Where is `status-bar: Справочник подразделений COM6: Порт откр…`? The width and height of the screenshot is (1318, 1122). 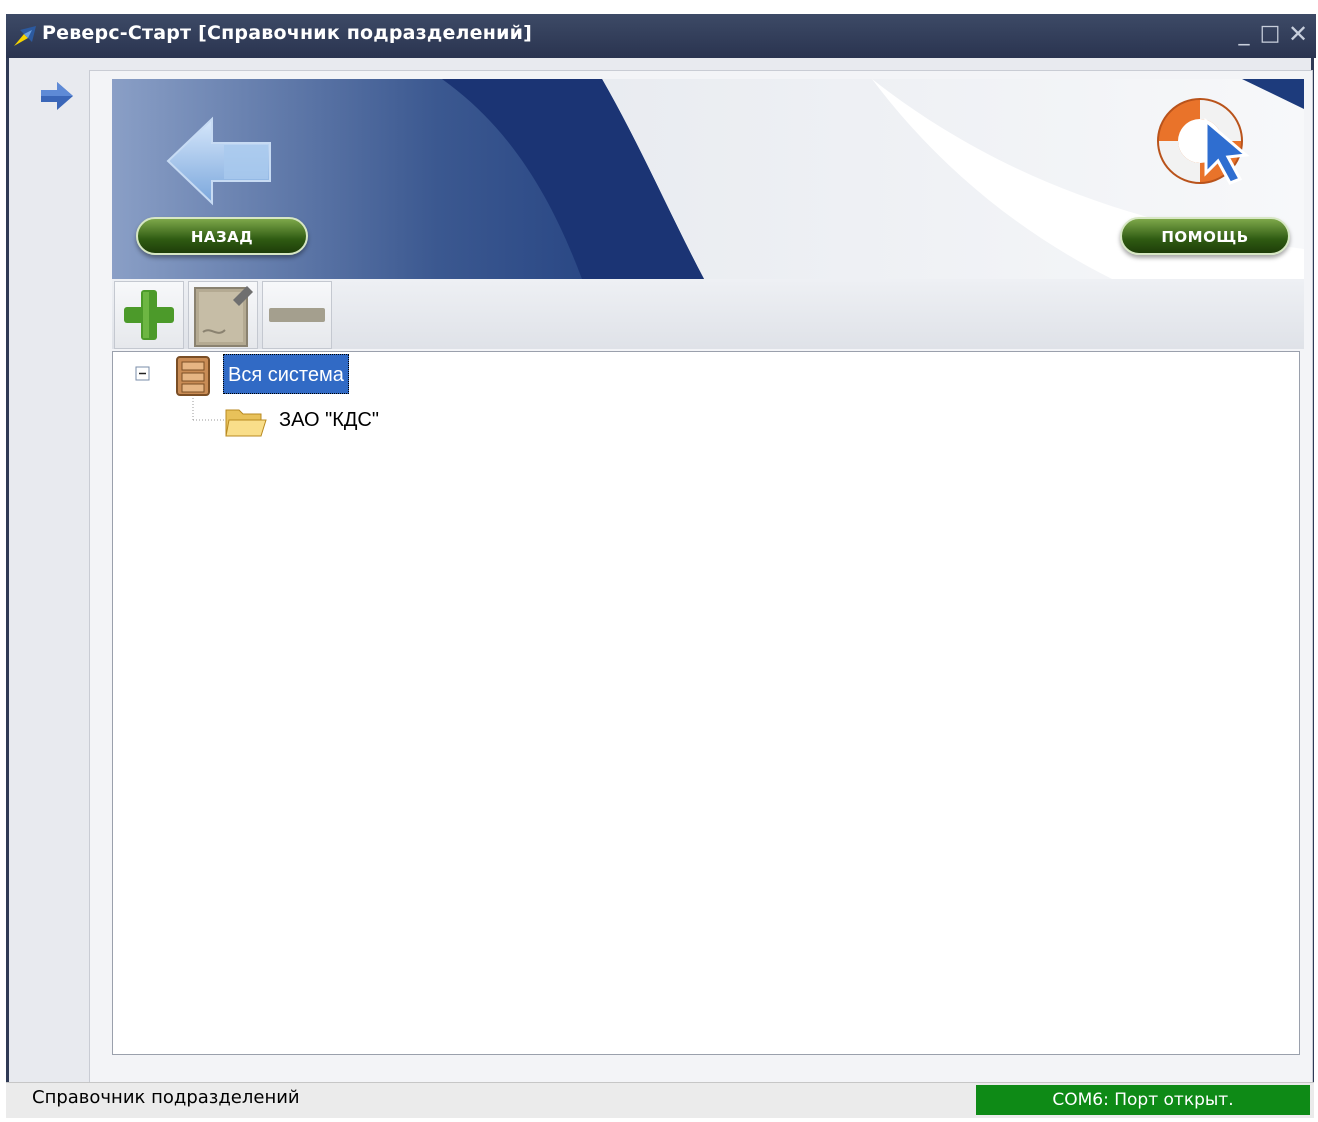
status-bar: Справочник подразделений COM6: Порт откр… is located at coordinates (660, 1100).